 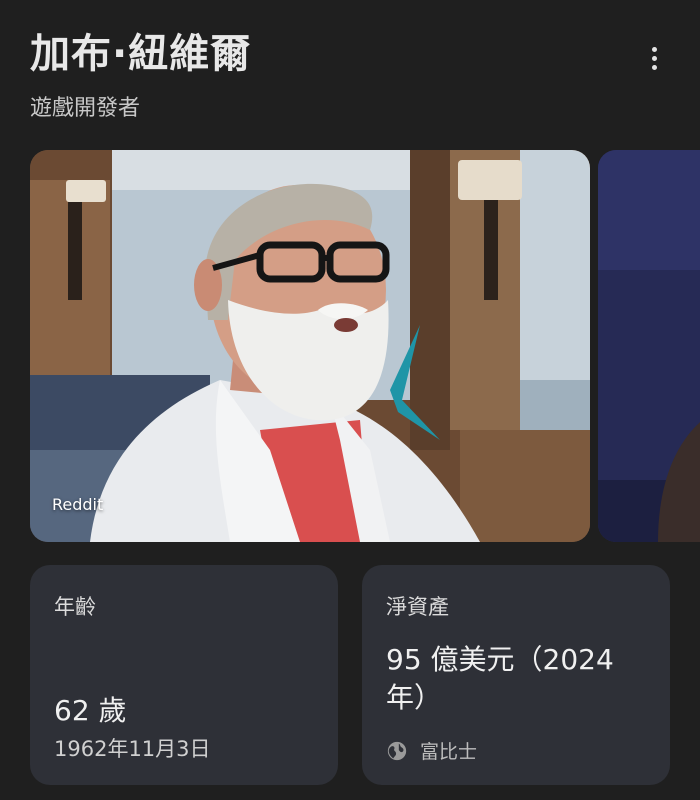 I want to click on entity-subtitle: 遊戲開發者, so click(x=85, y=108).